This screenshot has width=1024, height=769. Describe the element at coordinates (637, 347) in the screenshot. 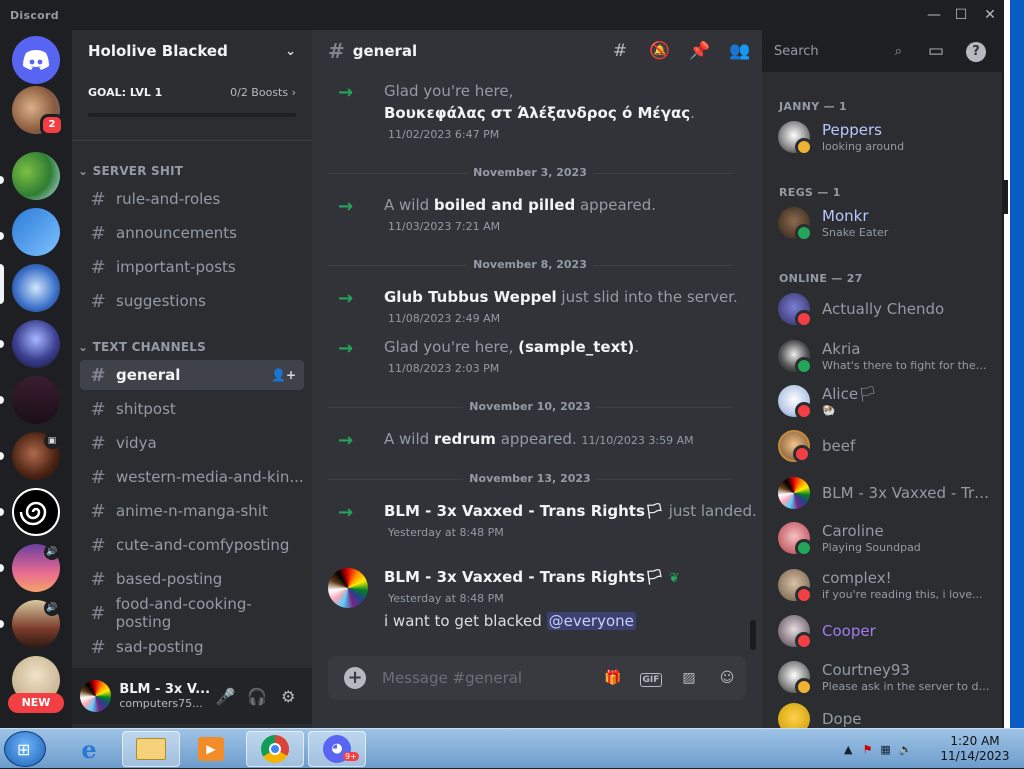

I see `message-text: .` at that location.